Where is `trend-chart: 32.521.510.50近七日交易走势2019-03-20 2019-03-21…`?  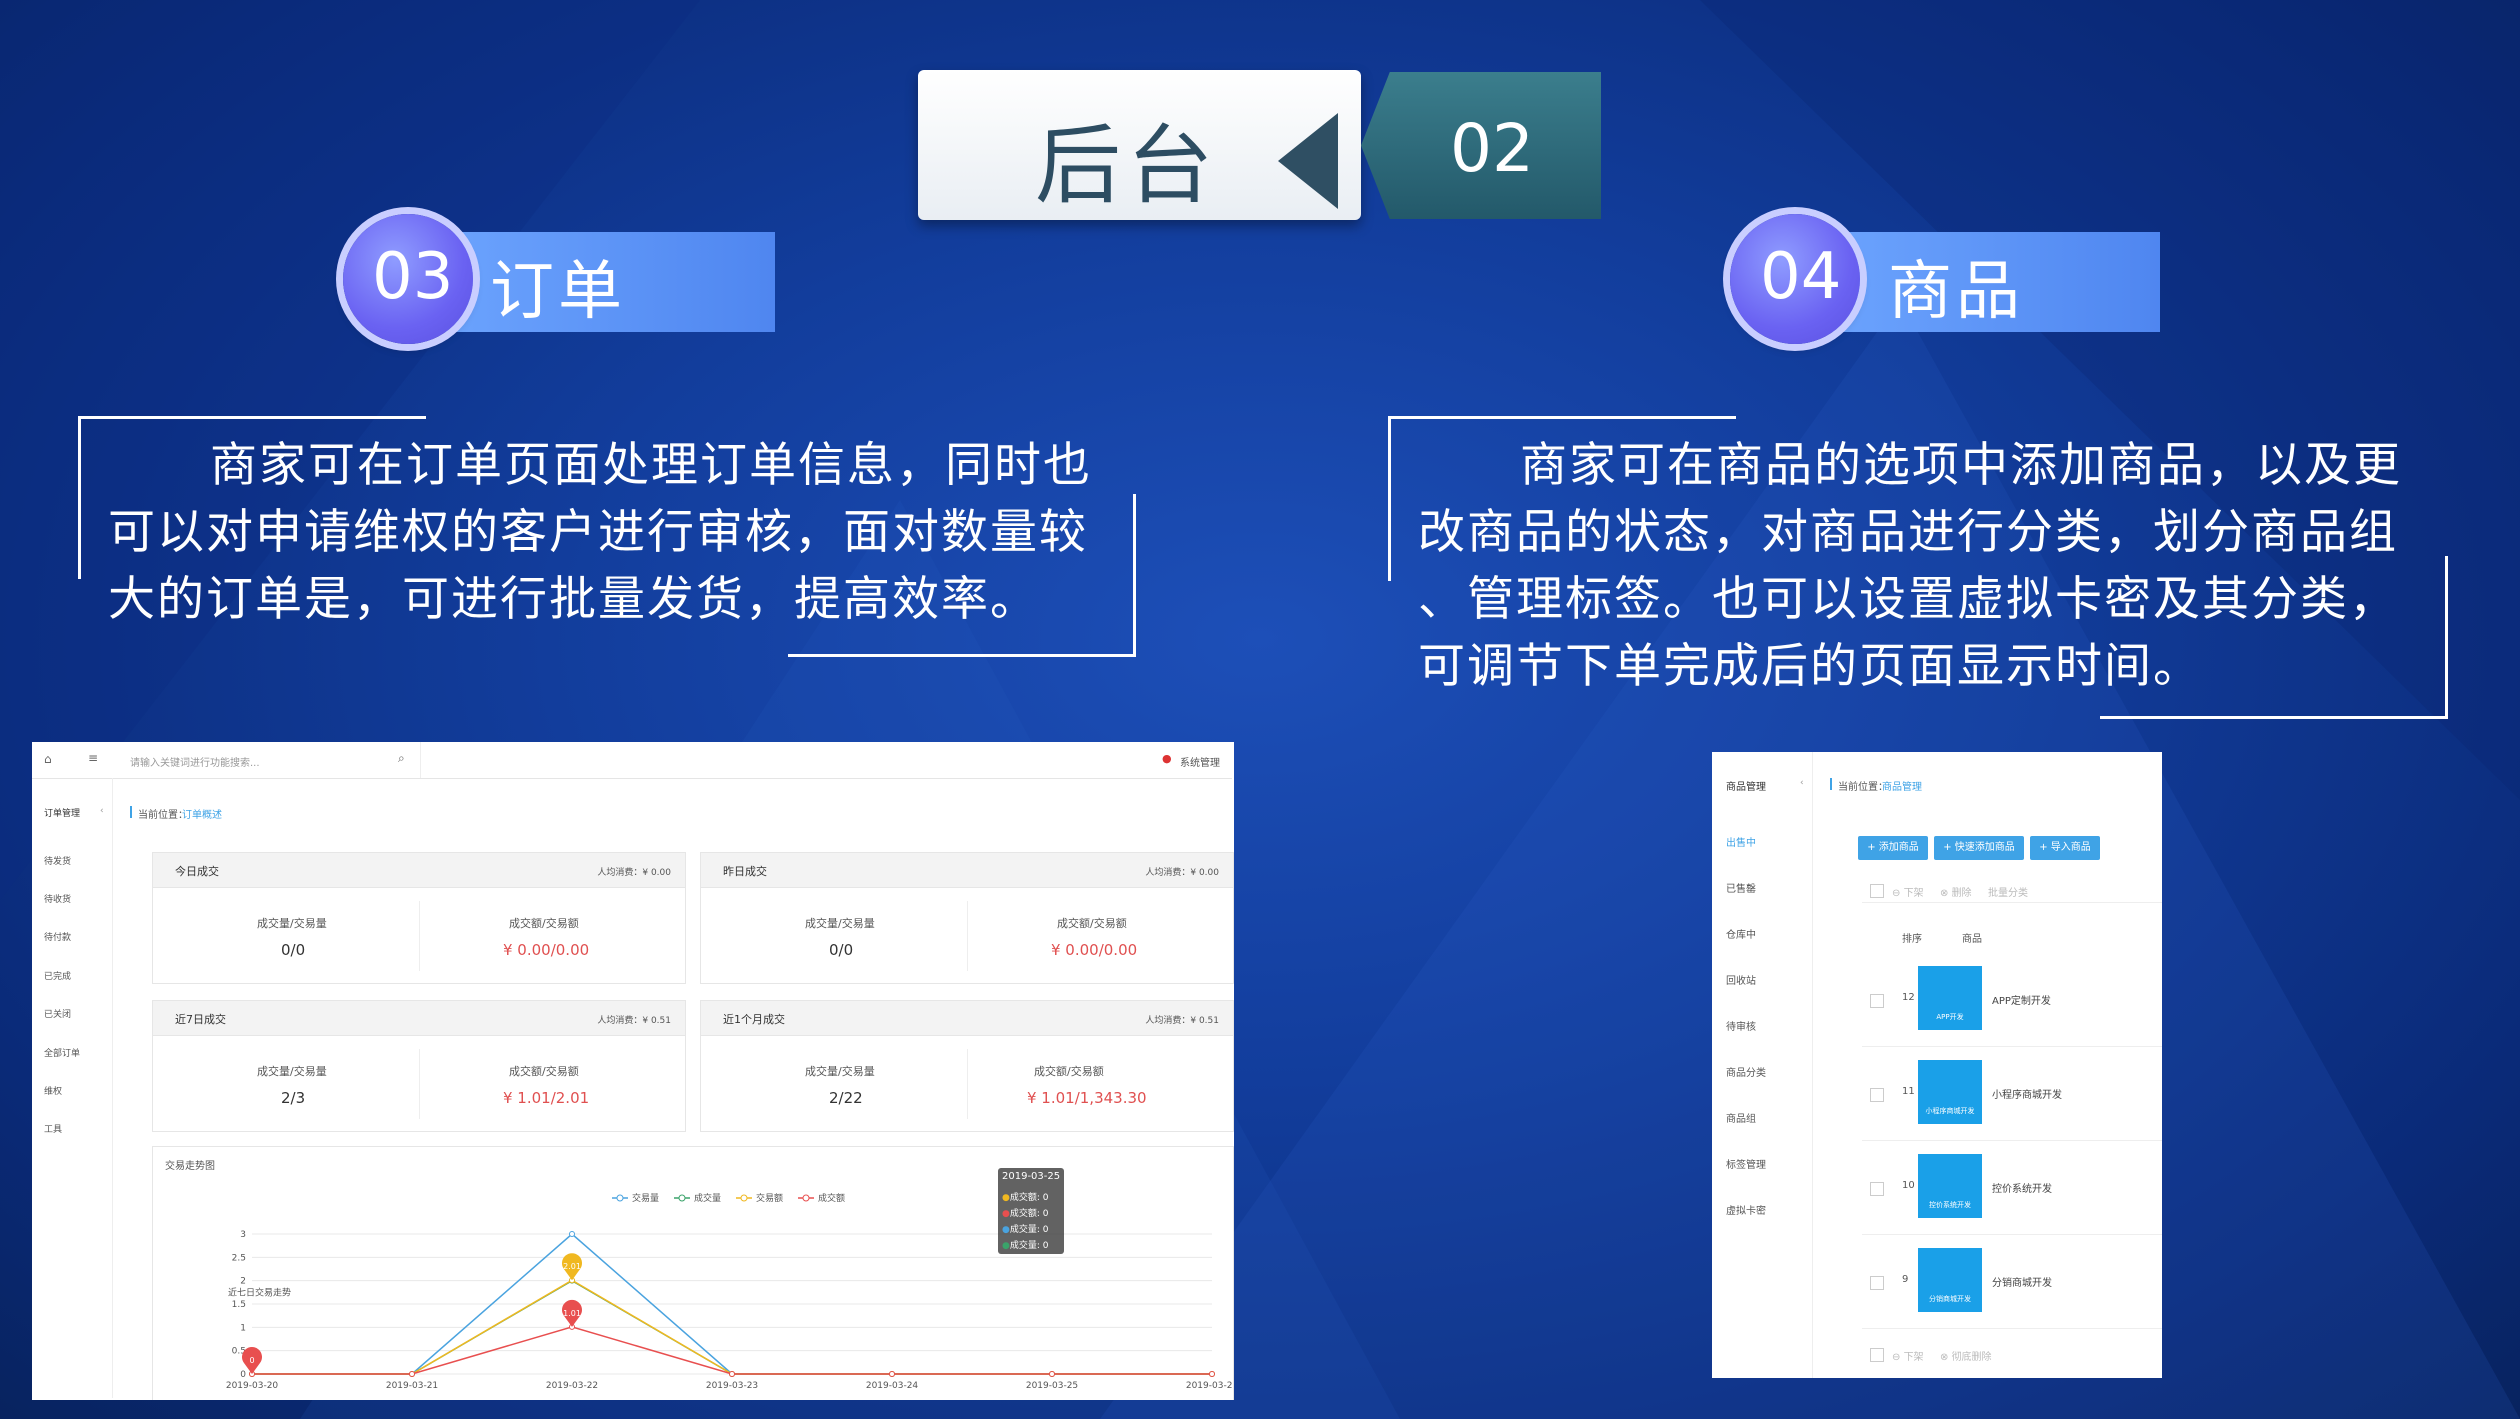
trend-chart: 32.521.510.50近七日交易走势2019-03-20 2019-03-21… is located at coordinates (729, 1291).